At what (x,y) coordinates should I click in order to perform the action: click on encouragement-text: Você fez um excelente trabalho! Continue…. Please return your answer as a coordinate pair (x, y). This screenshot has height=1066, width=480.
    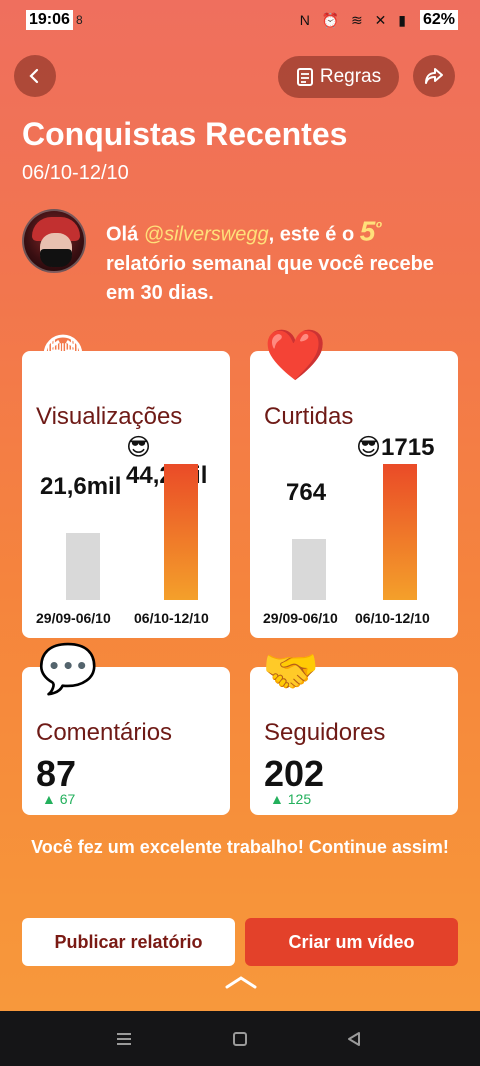
    Looking at the image, I should click on (240, 847).